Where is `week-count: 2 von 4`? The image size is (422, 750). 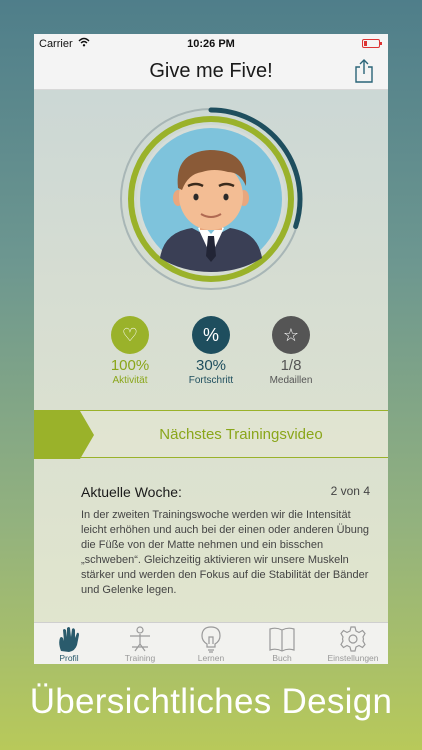
week-count: 2 von 4 is located at coordinates (350, 491).